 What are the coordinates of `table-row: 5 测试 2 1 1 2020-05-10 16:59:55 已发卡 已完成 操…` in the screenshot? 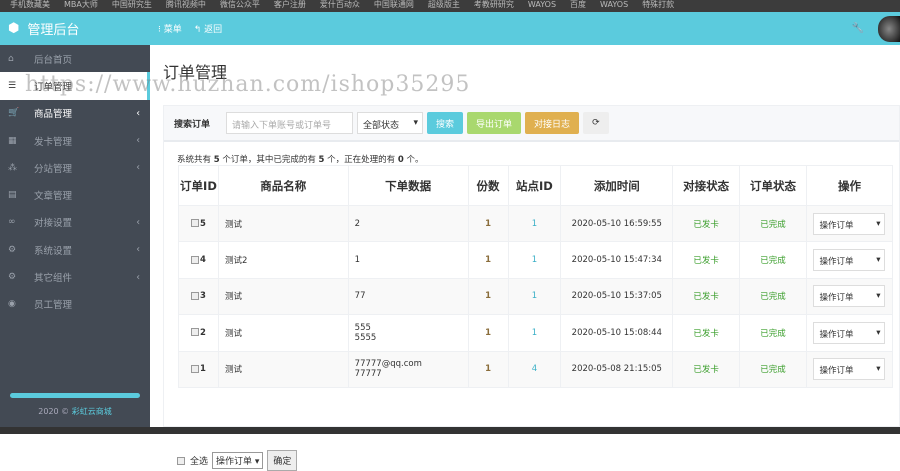 It's located at (536, 223).